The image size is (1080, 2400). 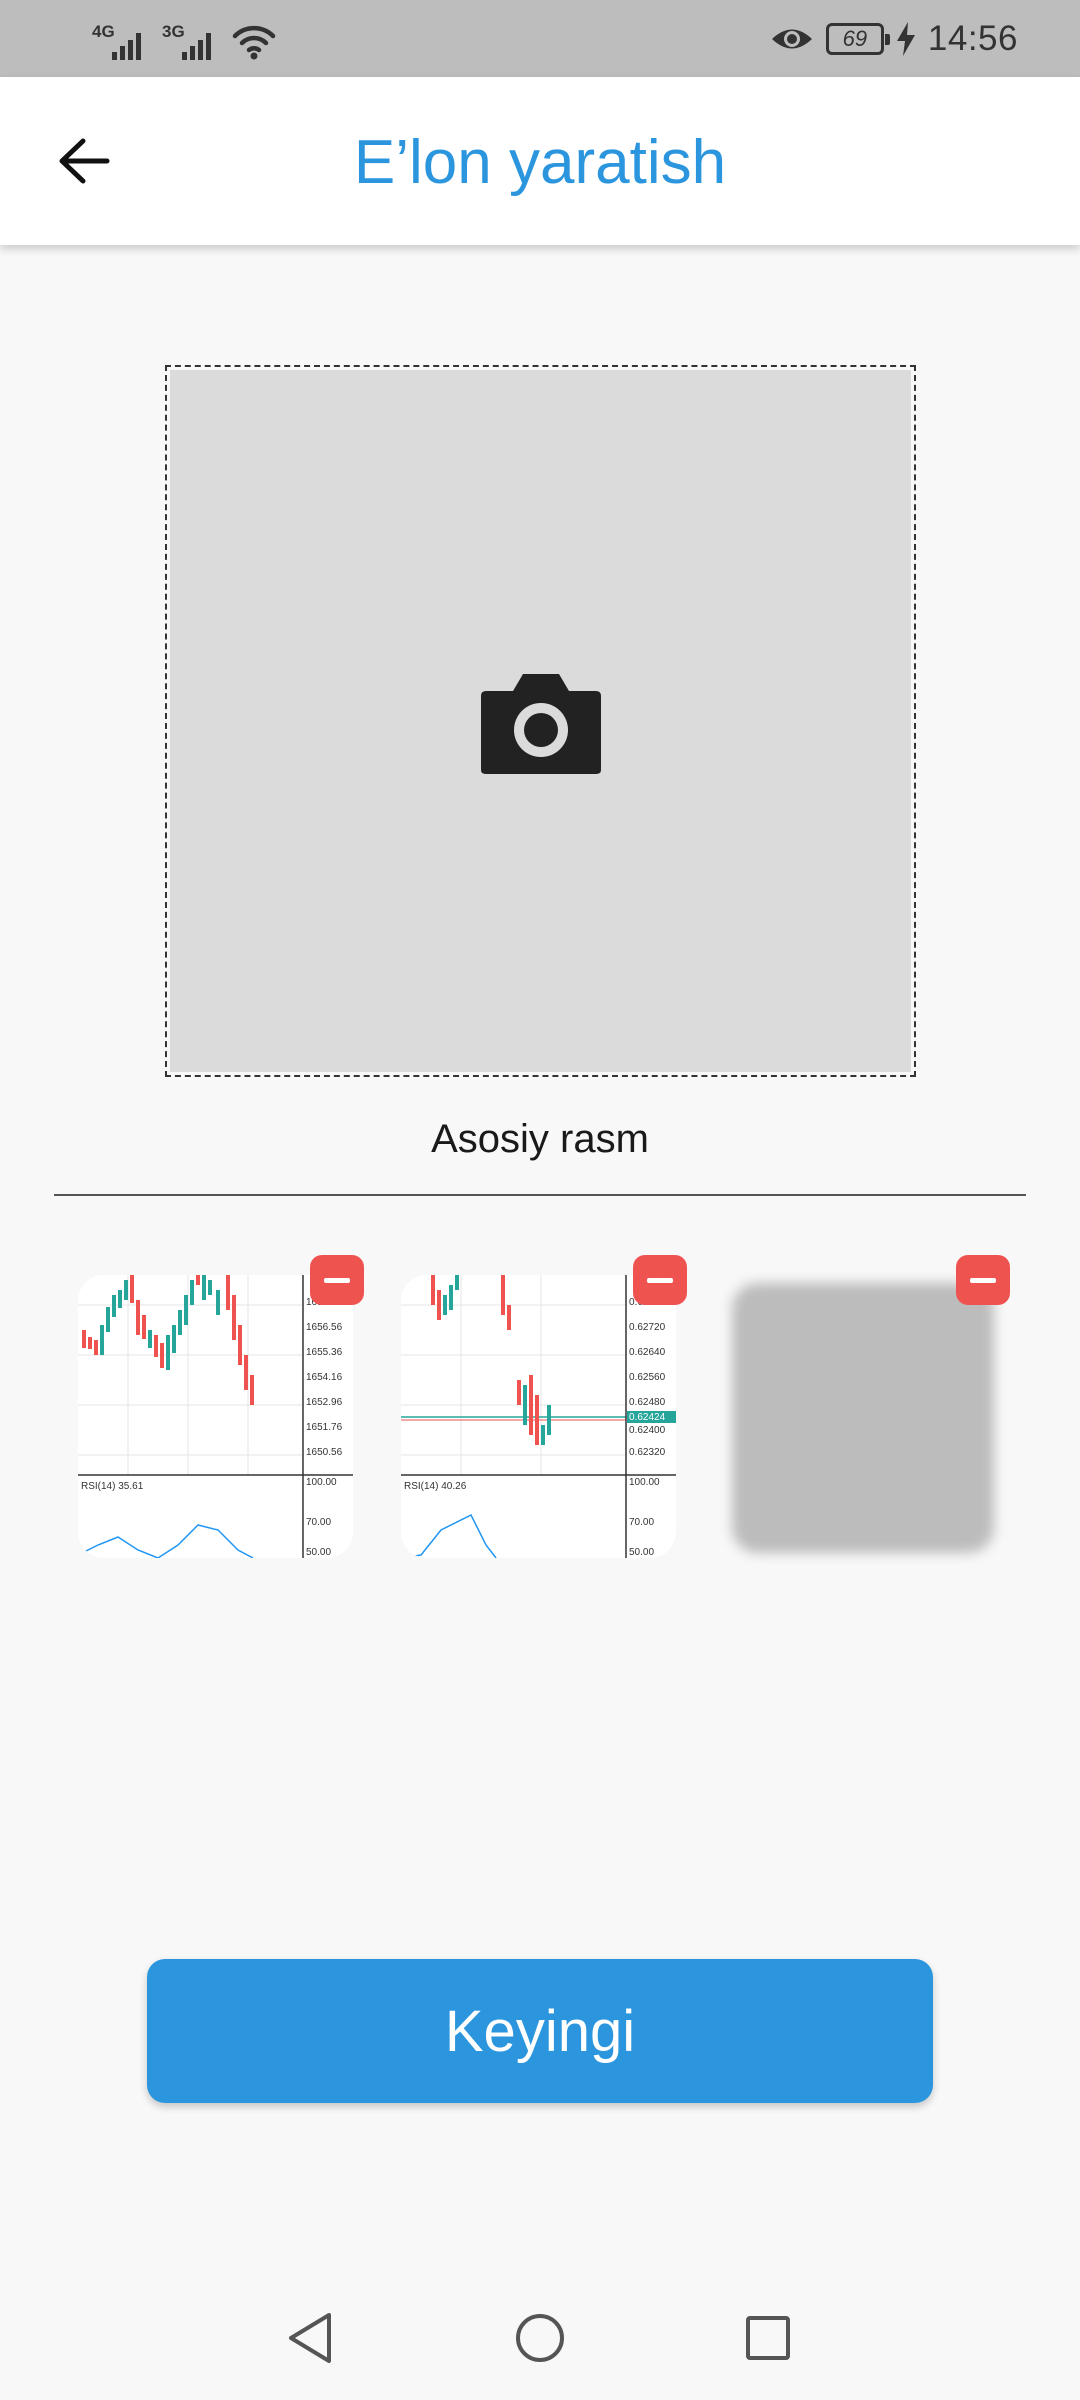 I want to click on status-left: 4G 3G, so click(x=184, y=38).